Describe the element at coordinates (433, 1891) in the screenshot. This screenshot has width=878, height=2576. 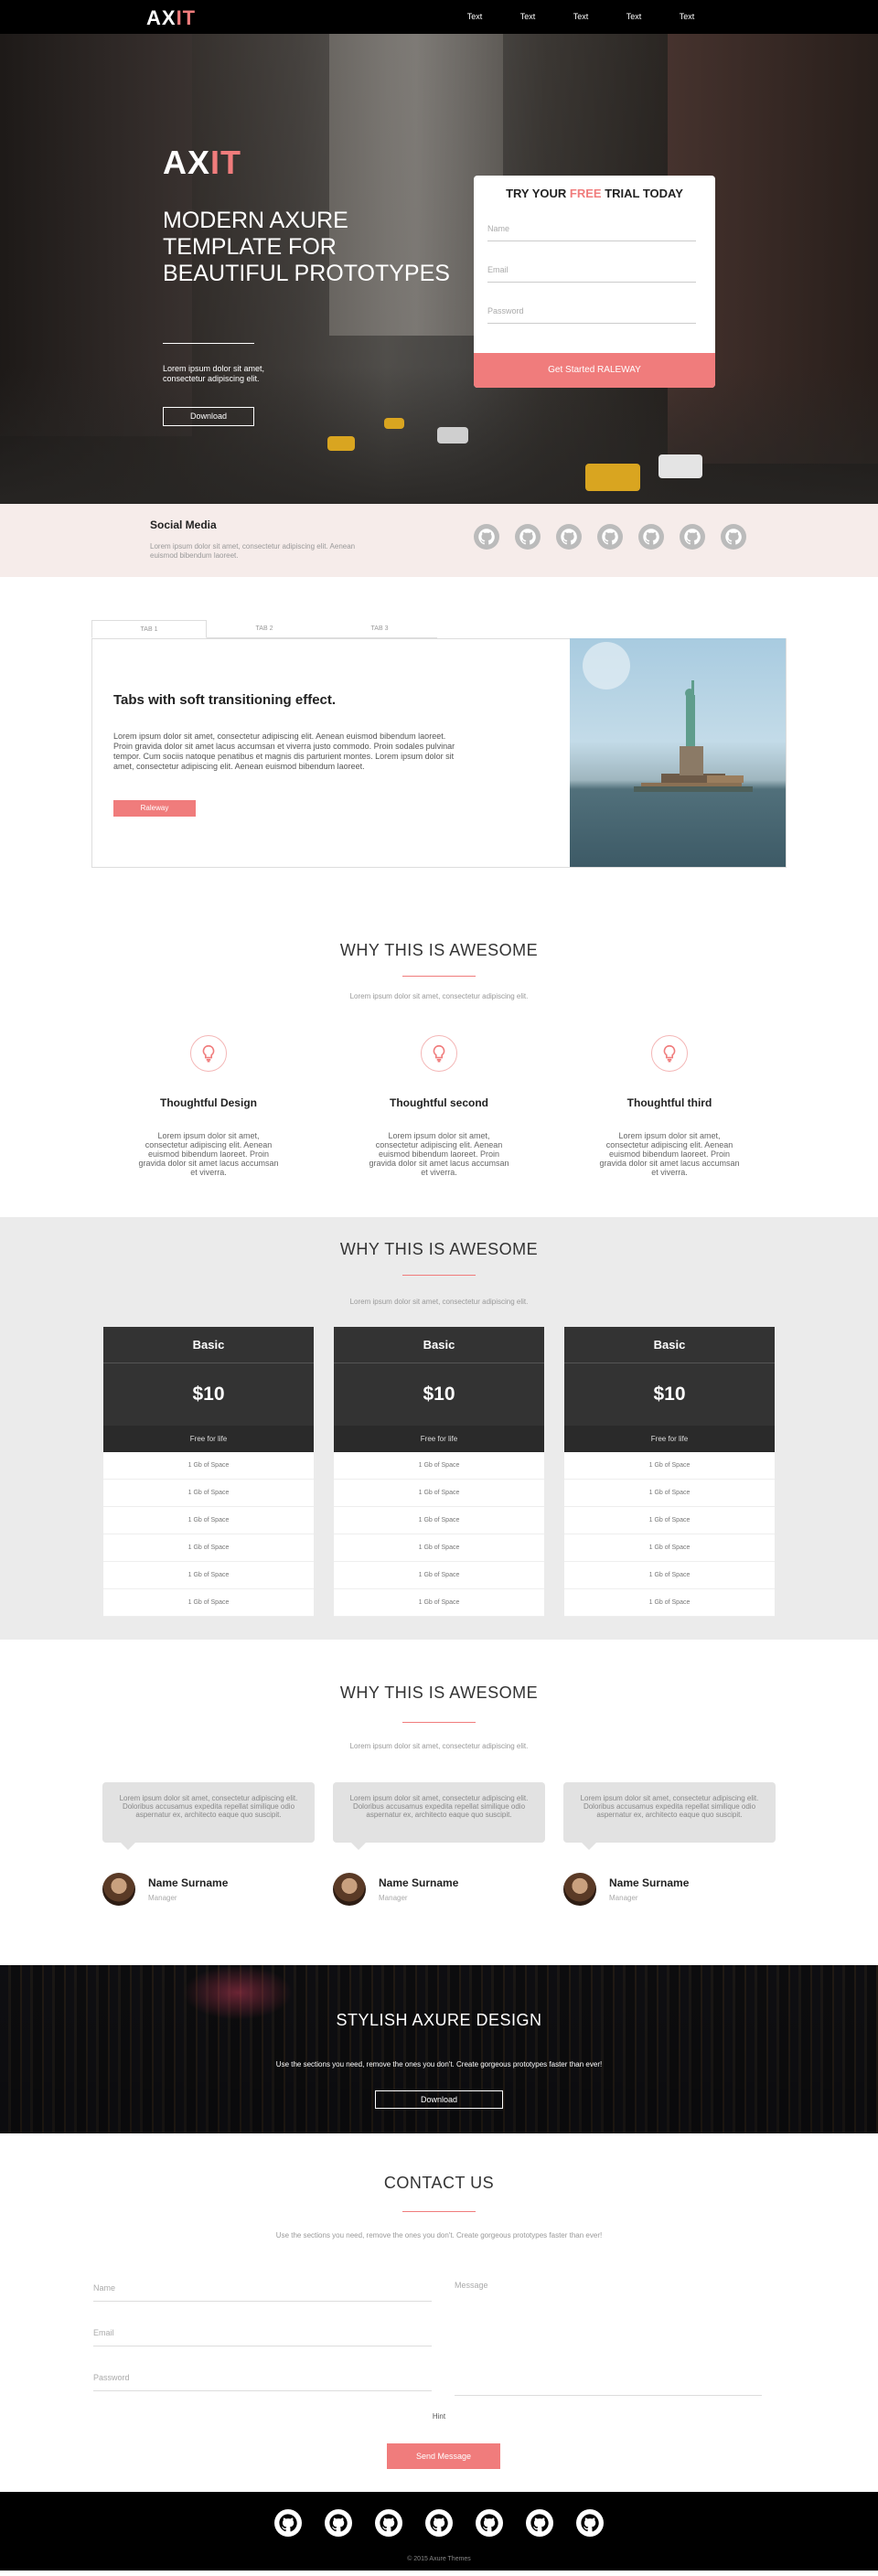
I see `testimonial-author: Name Surname Manager` at that location.